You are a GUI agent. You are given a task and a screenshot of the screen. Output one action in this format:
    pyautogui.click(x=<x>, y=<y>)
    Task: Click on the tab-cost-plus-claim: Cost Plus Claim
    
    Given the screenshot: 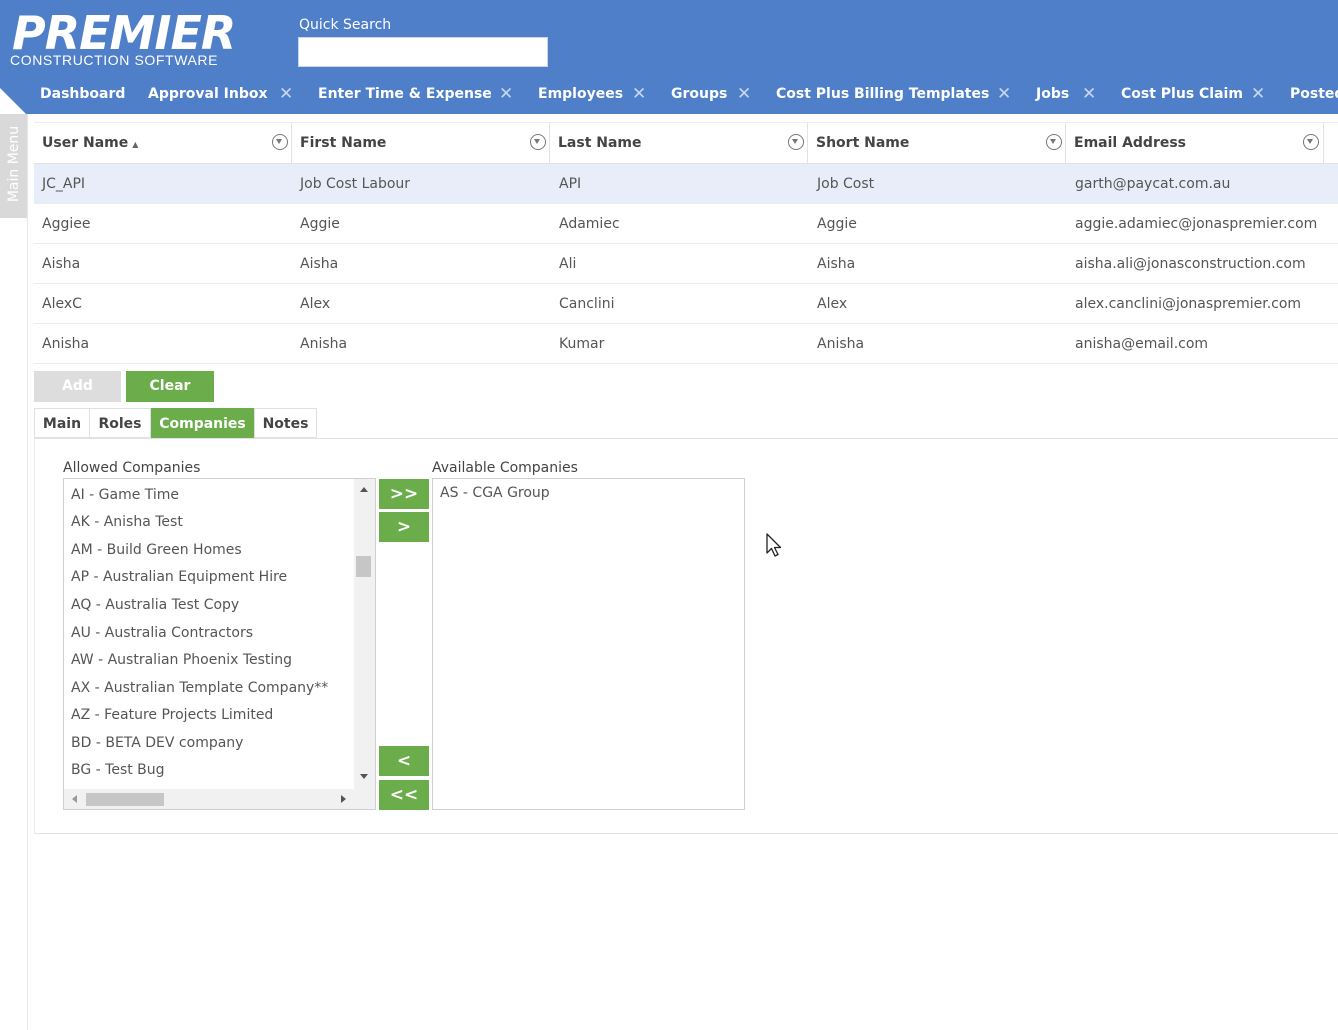 What is the action you would take?
    pyautogui.click(x=1182, y=94)
    